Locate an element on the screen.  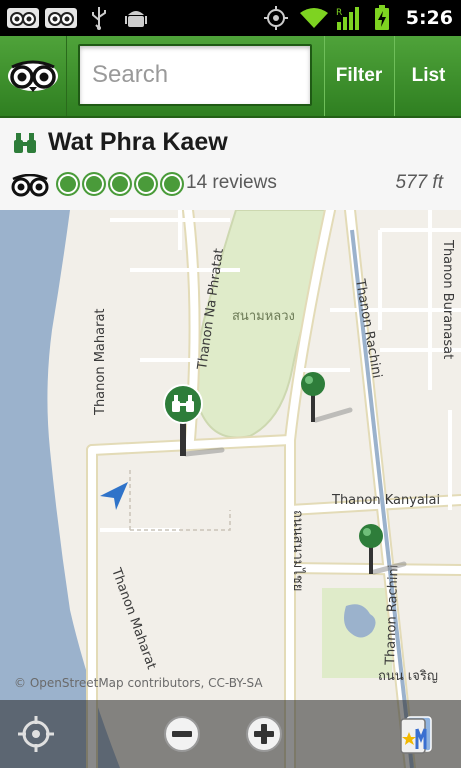
street-label: Thanon Kanyalai is located at coordinates (385, 500).